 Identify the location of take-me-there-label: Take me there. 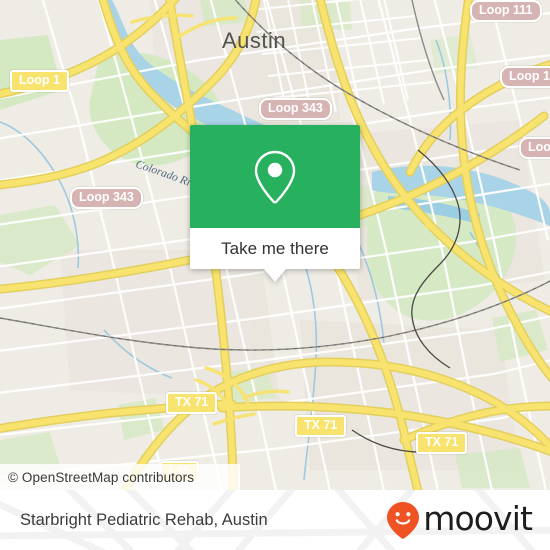
(275, 248).